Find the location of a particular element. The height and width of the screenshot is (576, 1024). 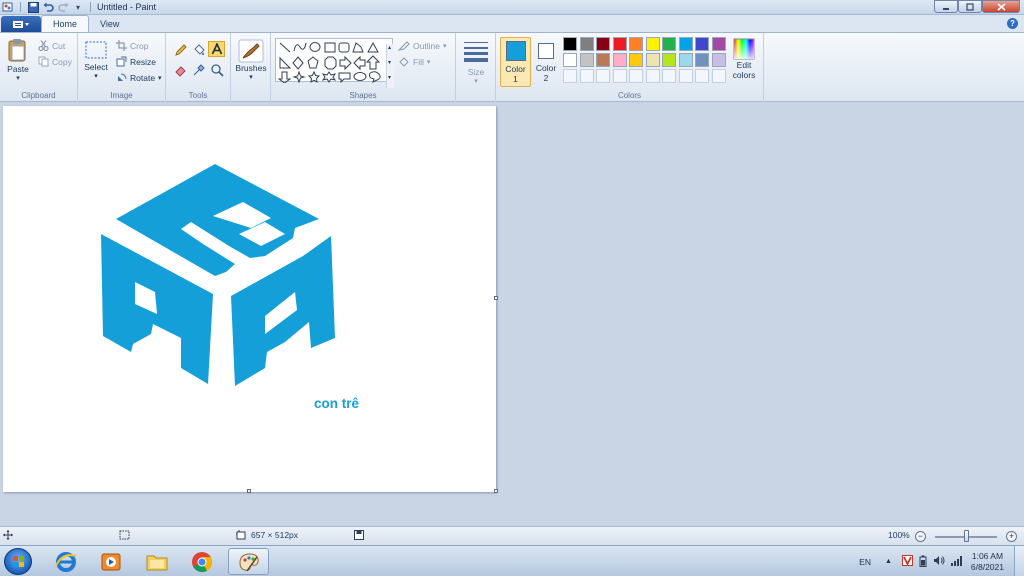

customize-qat-icon: ▾ is located at coordinates (78, 7).